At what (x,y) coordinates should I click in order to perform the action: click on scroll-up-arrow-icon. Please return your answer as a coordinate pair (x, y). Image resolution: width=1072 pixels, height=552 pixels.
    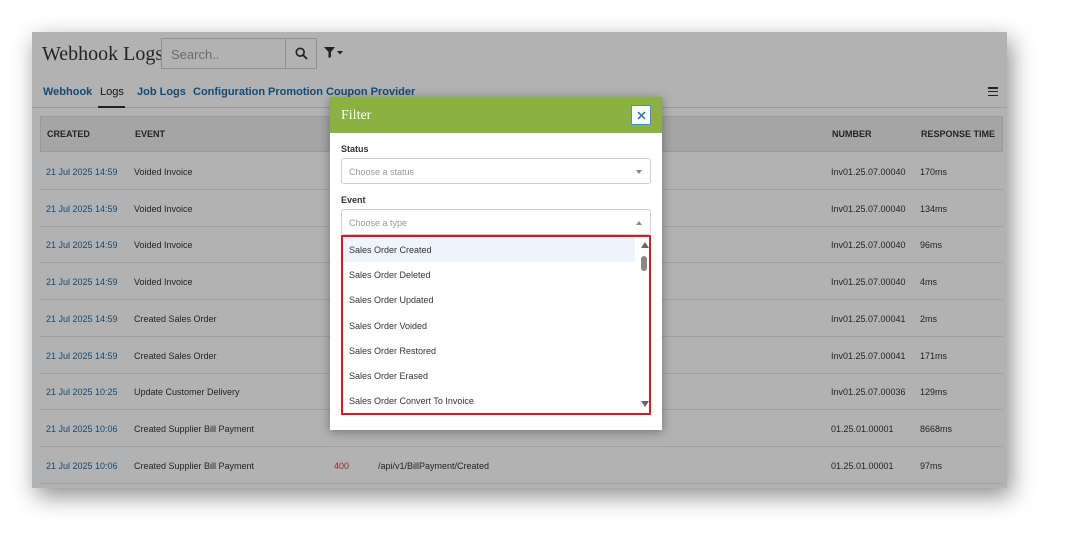
    Looking at the image, I should click on (645, 245).